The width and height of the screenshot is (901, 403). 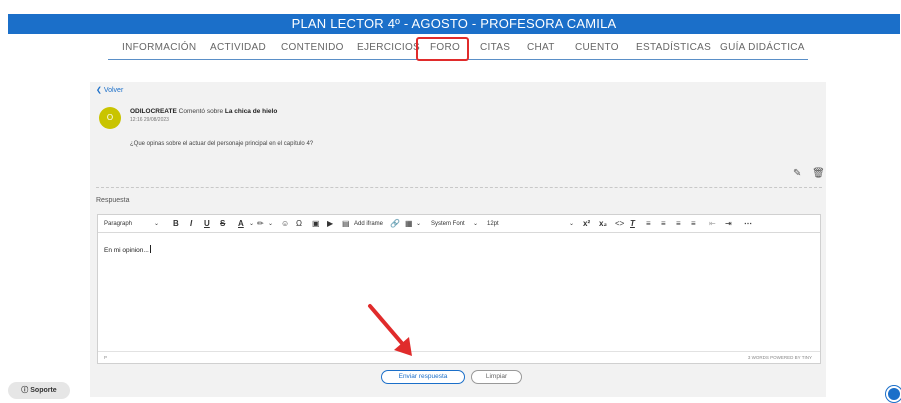 What do you see at coordinates (459, 357) in the screenshot?
I see `editor-statusbar: P 3 WORDS POWERED BY TINY` at bounding box center [459, 357].